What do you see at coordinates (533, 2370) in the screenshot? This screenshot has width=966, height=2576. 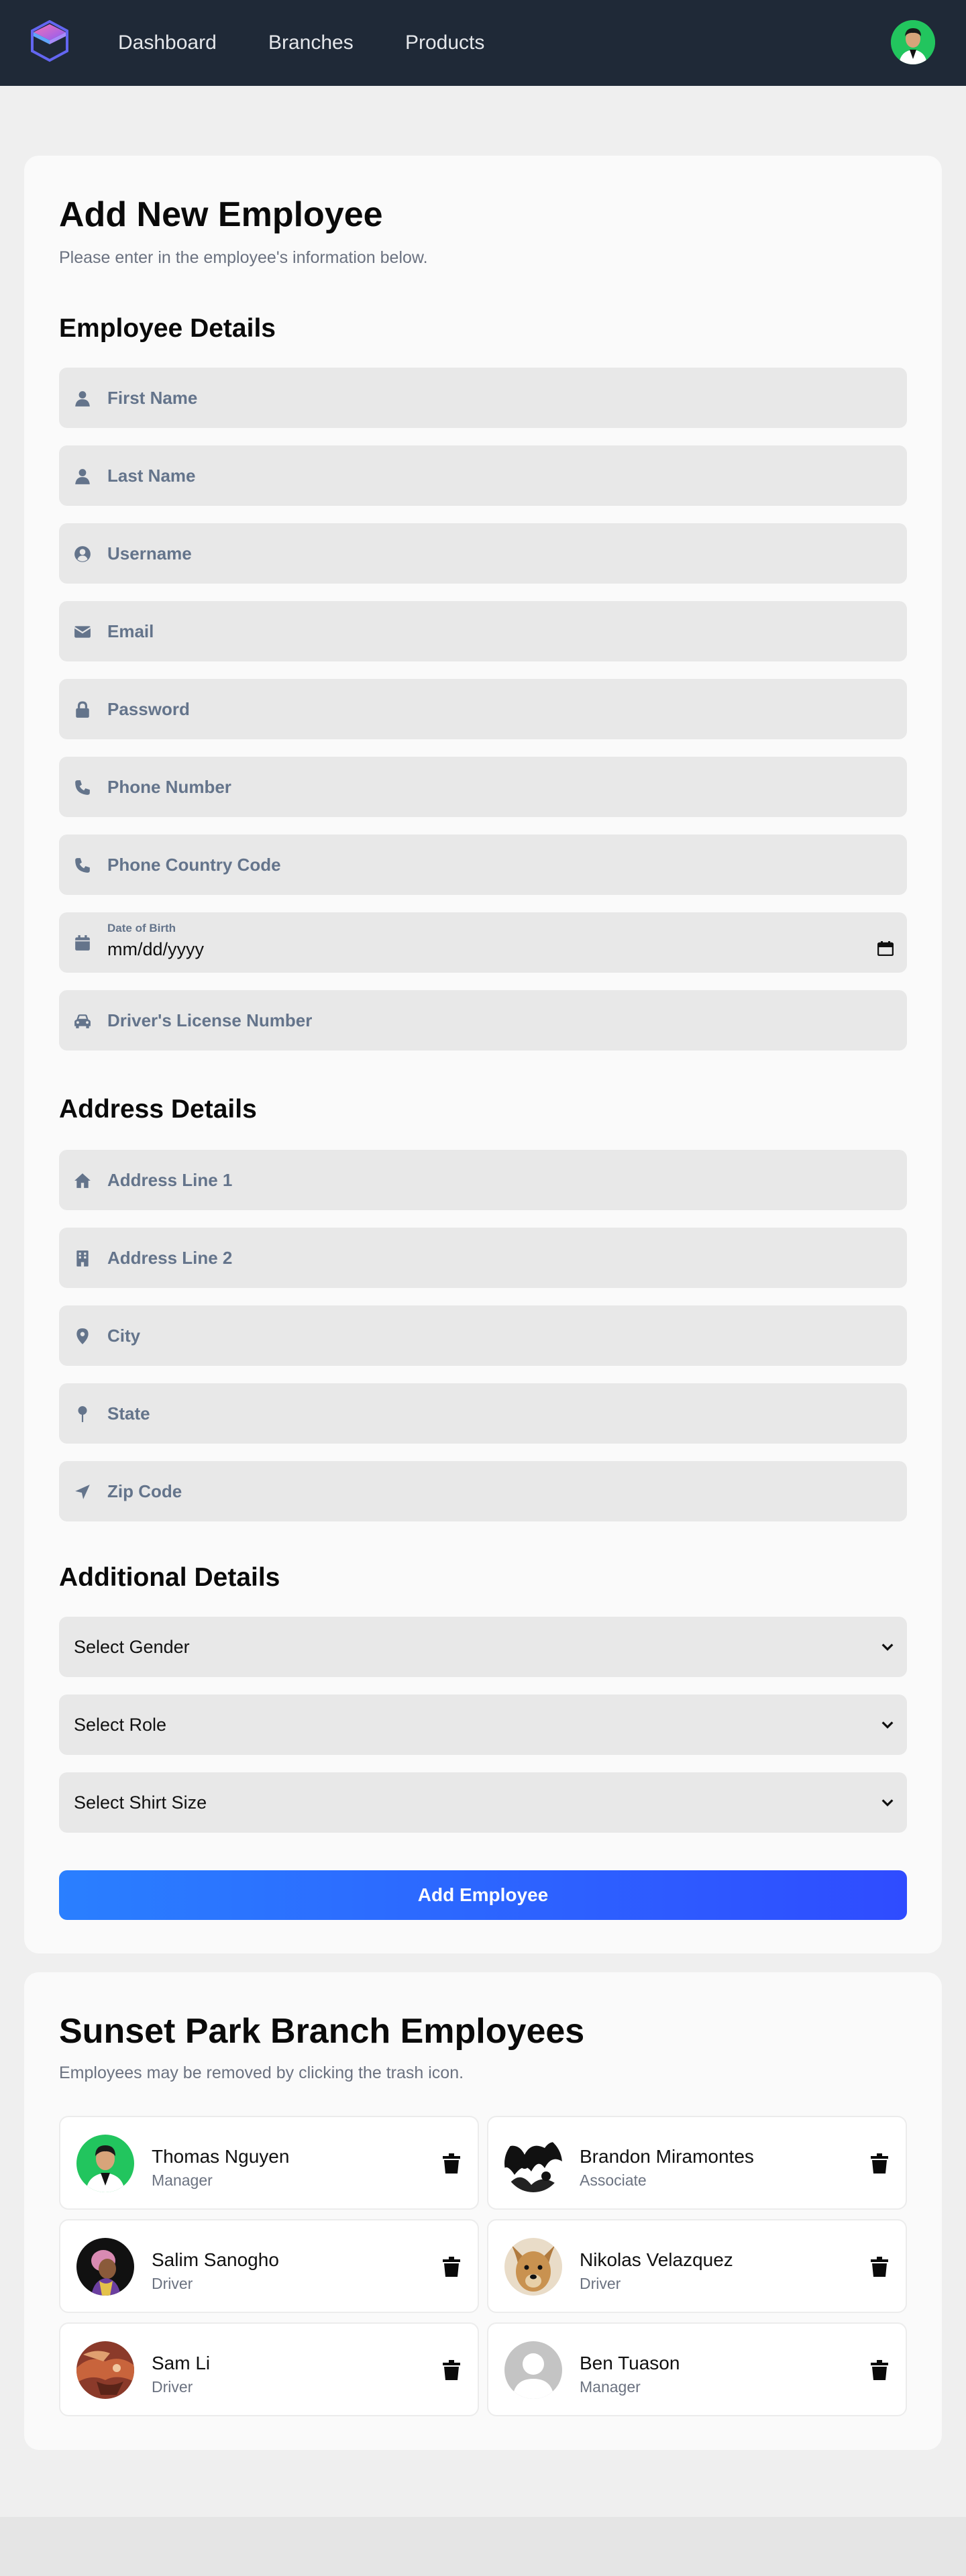 I see `employee-avatar-placeholder` at bounding box center [533, 2370].